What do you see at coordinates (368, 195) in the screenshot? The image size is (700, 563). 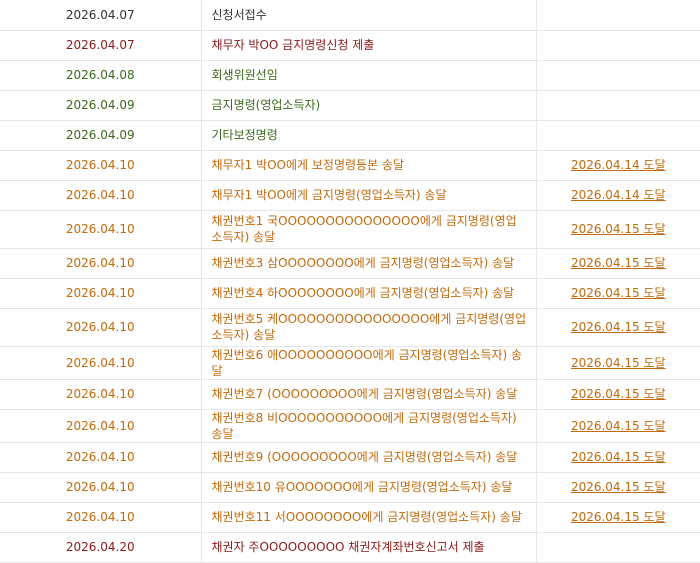 I see `row-content: 채무자1 박OO에게 금지명령(영업소득자) 송달` at bounding box center [368, 195].